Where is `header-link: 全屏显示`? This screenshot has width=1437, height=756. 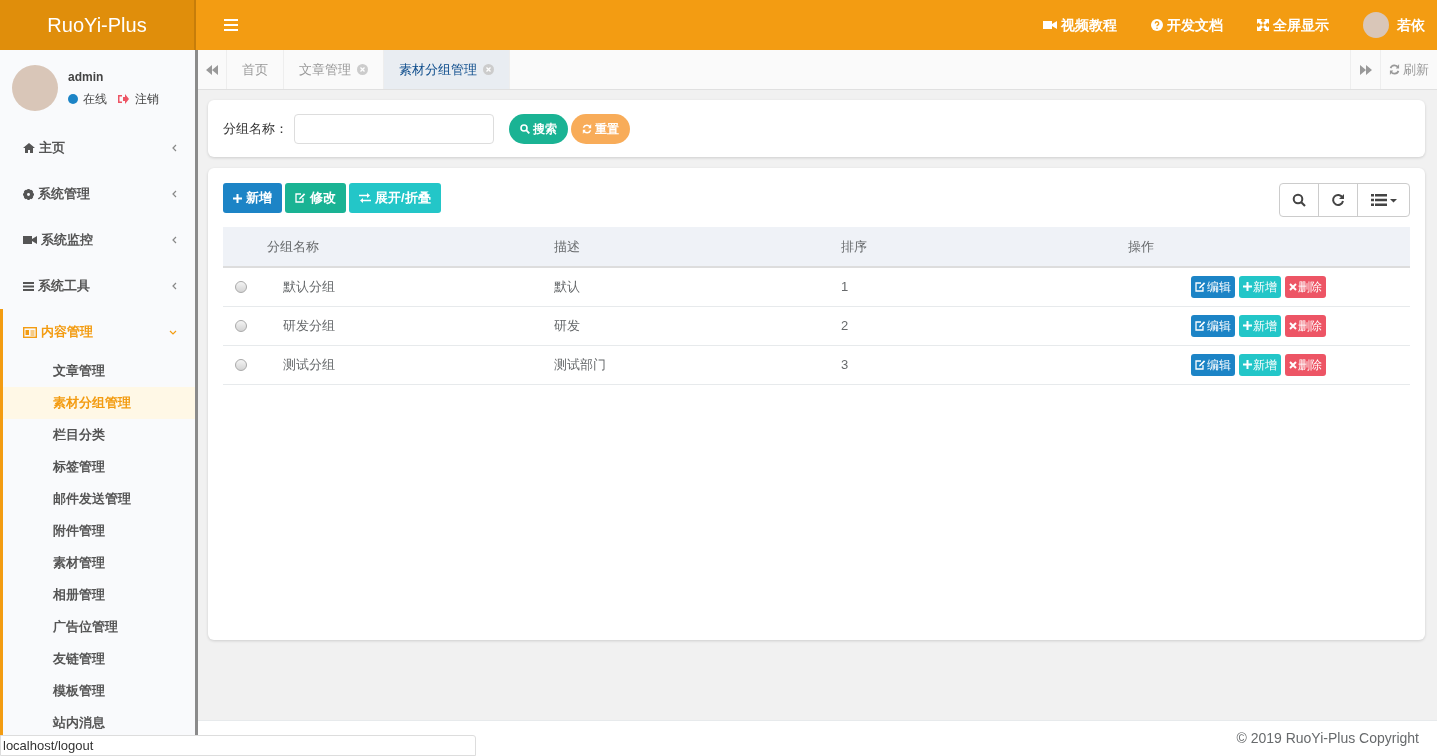 header-link: 全屏显示 is located at coordinates (1293, 25).